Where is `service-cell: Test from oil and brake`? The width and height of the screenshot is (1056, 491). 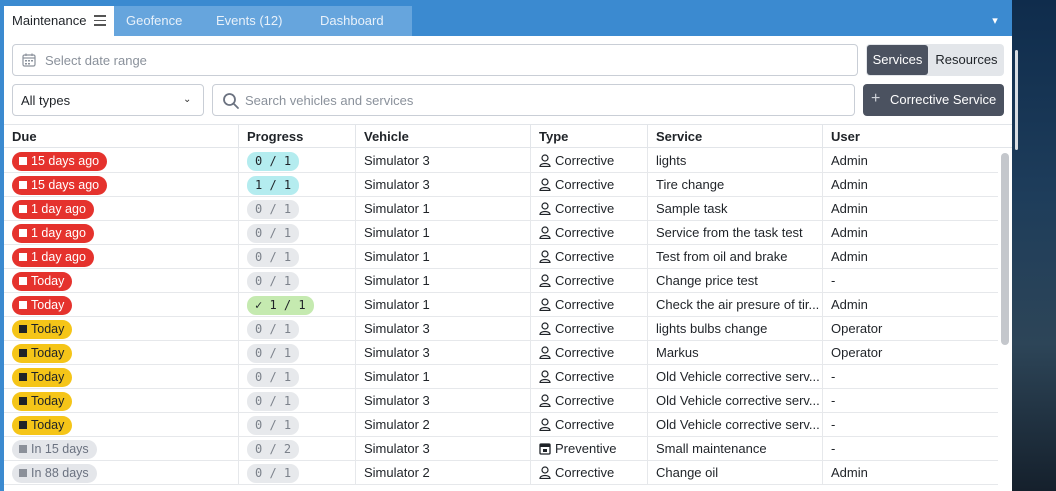
service-cell: Test from oil and brake is located at coordinates (735, 257).